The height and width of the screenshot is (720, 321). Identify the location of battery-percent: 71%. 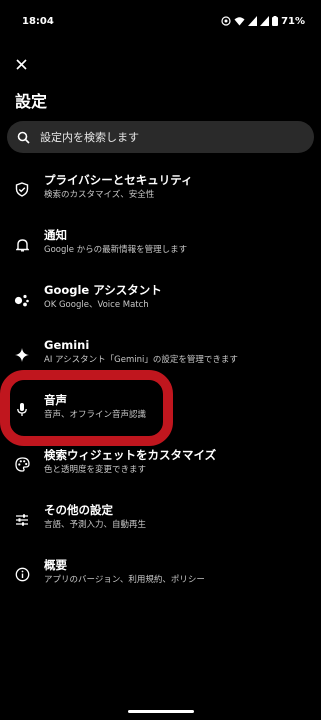
(293, 21).